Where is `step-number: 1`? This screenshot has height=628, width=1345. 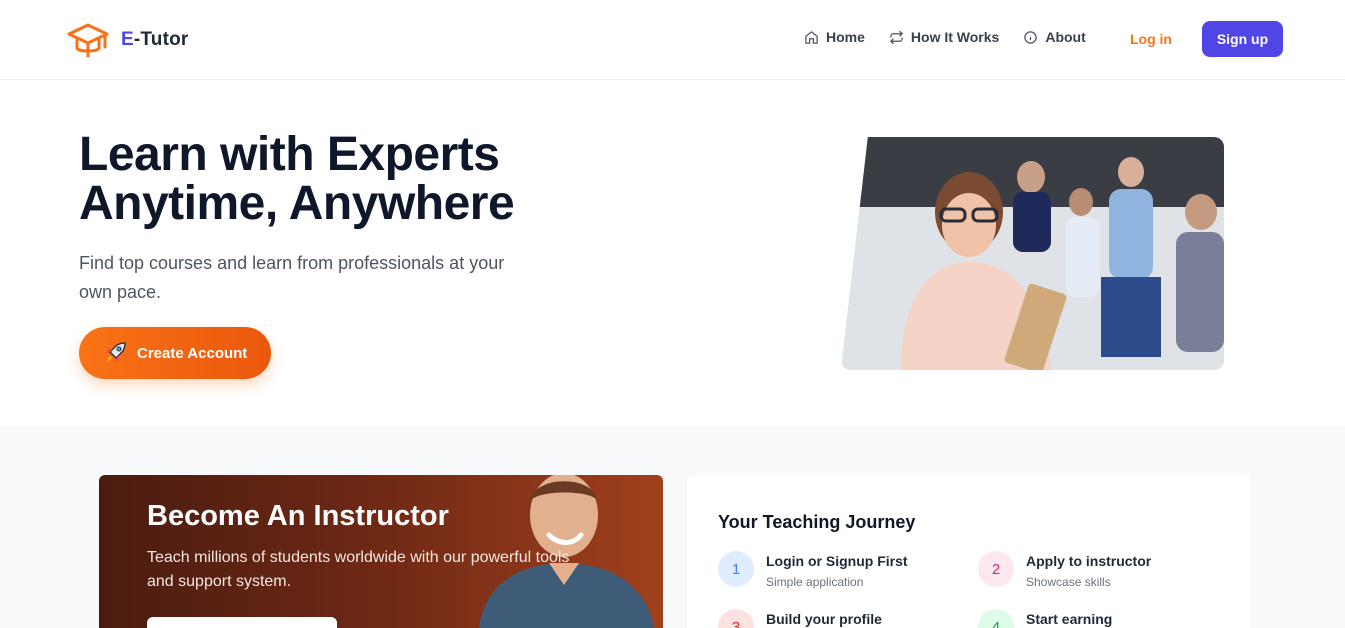 step-number: 1 is located at coordinates (736, 569).